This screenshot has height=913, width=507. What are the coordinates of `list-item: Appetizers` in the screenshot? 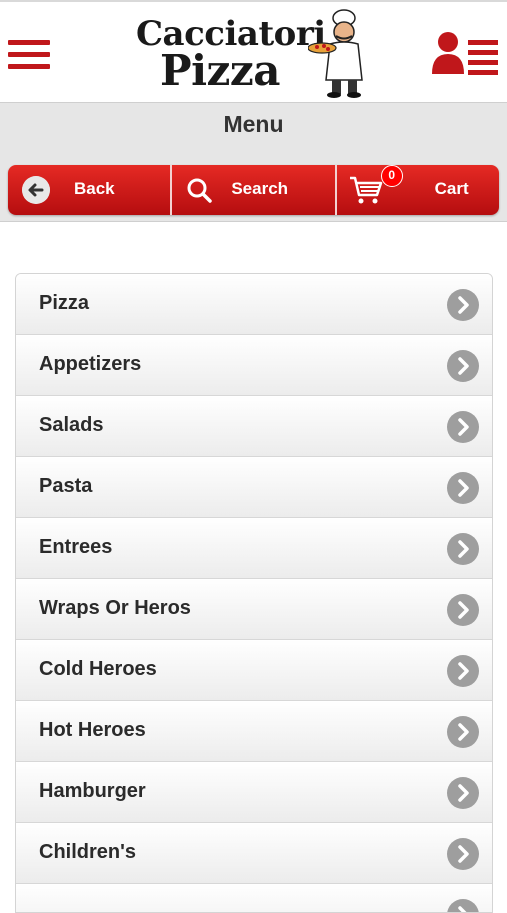 It's located at (254, 365).